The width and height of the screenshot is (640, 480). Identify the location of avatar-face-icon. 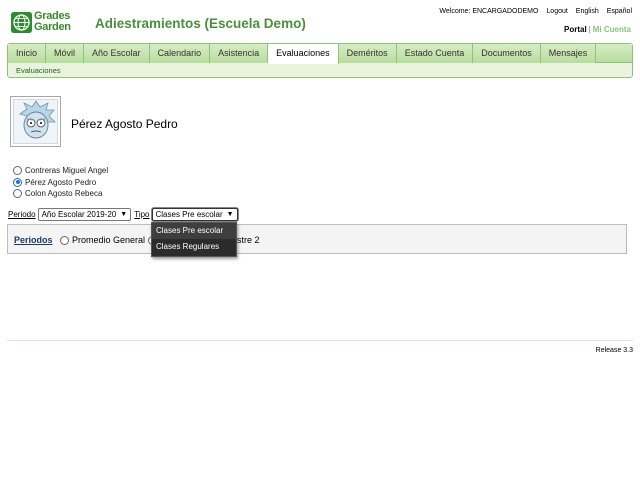
(35, 121).